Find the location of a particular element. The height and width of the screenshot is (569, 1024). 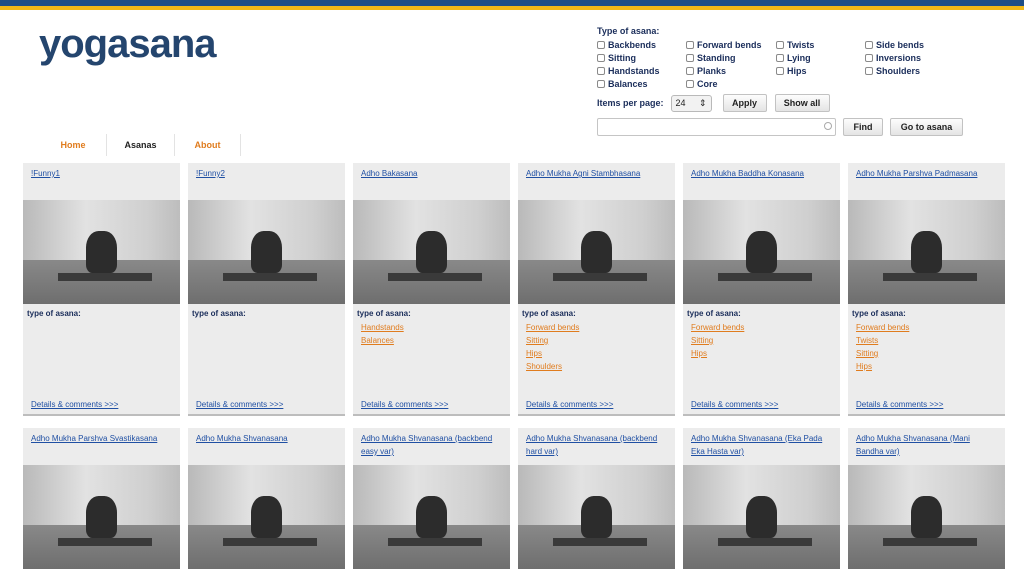

site-logo: yogasana is located at coordinates (128, 44).